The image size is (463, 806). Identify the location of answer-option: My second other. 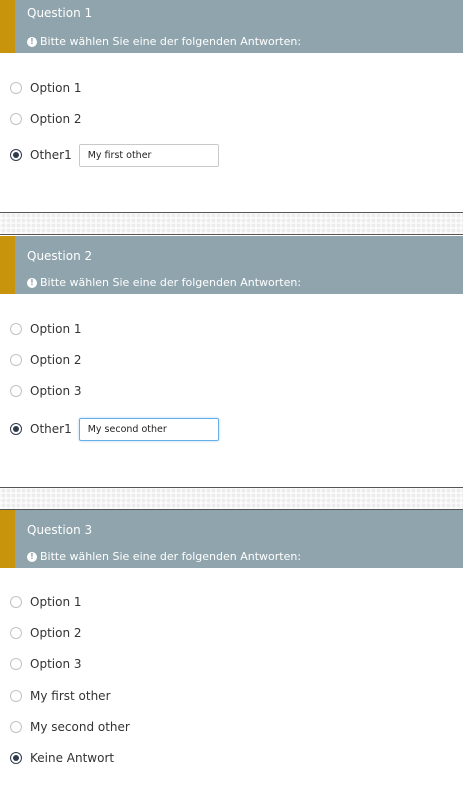
(70, 727).